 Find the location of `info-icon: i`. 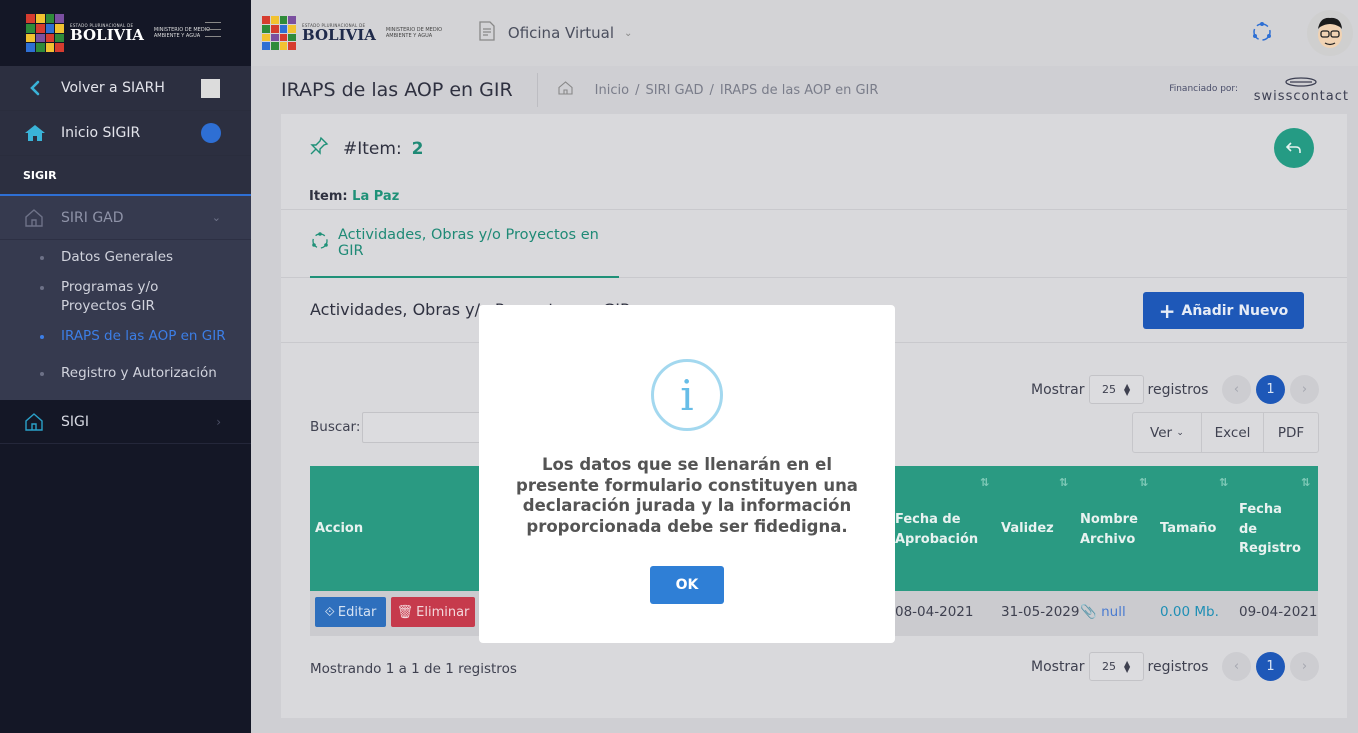

info-icon: i is located at coordinates (687, 395).